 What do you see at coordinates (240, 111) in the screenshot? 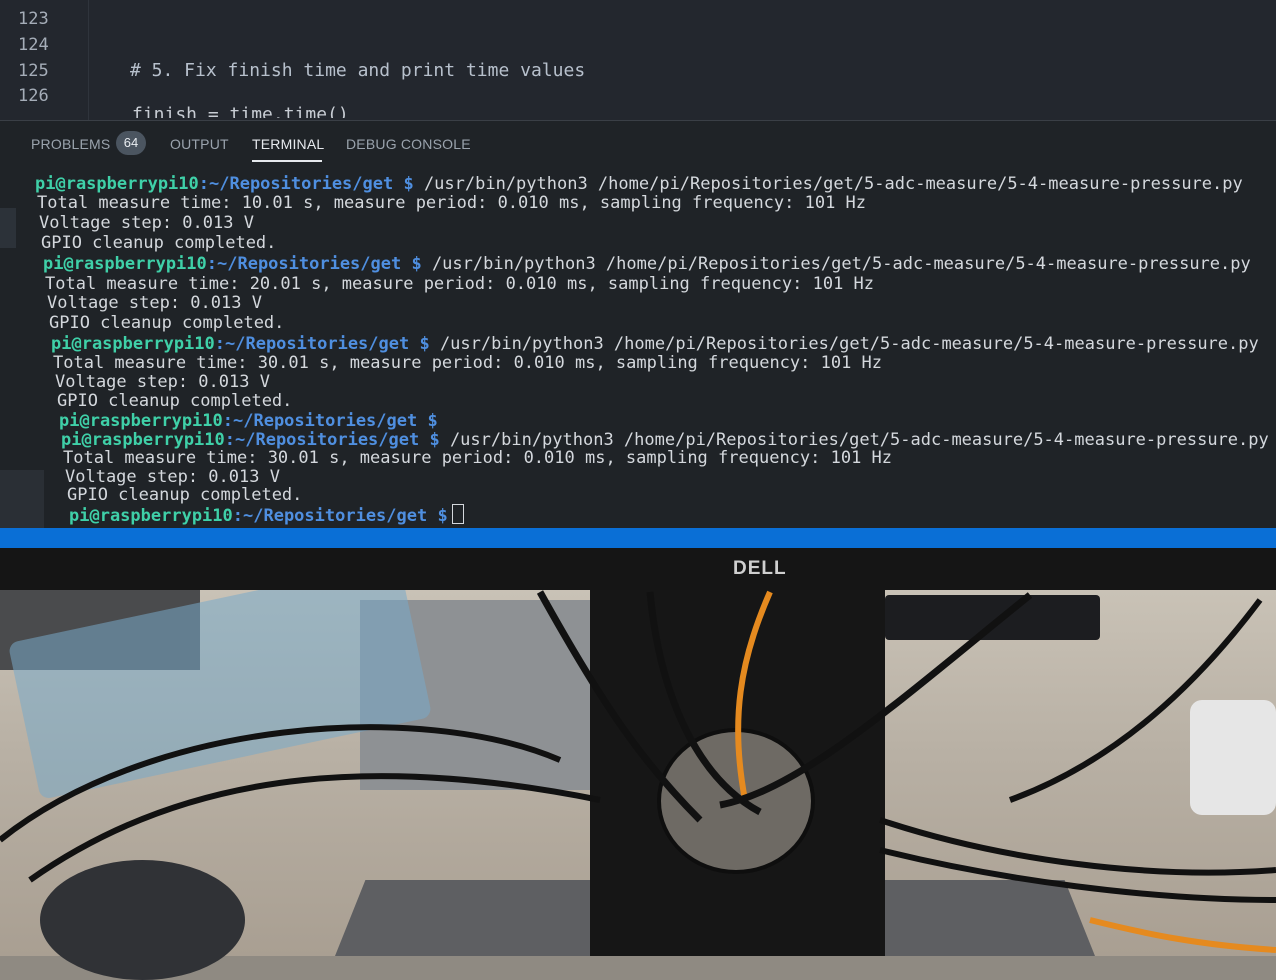
I see `code-line-partial: finish = time.time()` at bounding box center [240, 111].